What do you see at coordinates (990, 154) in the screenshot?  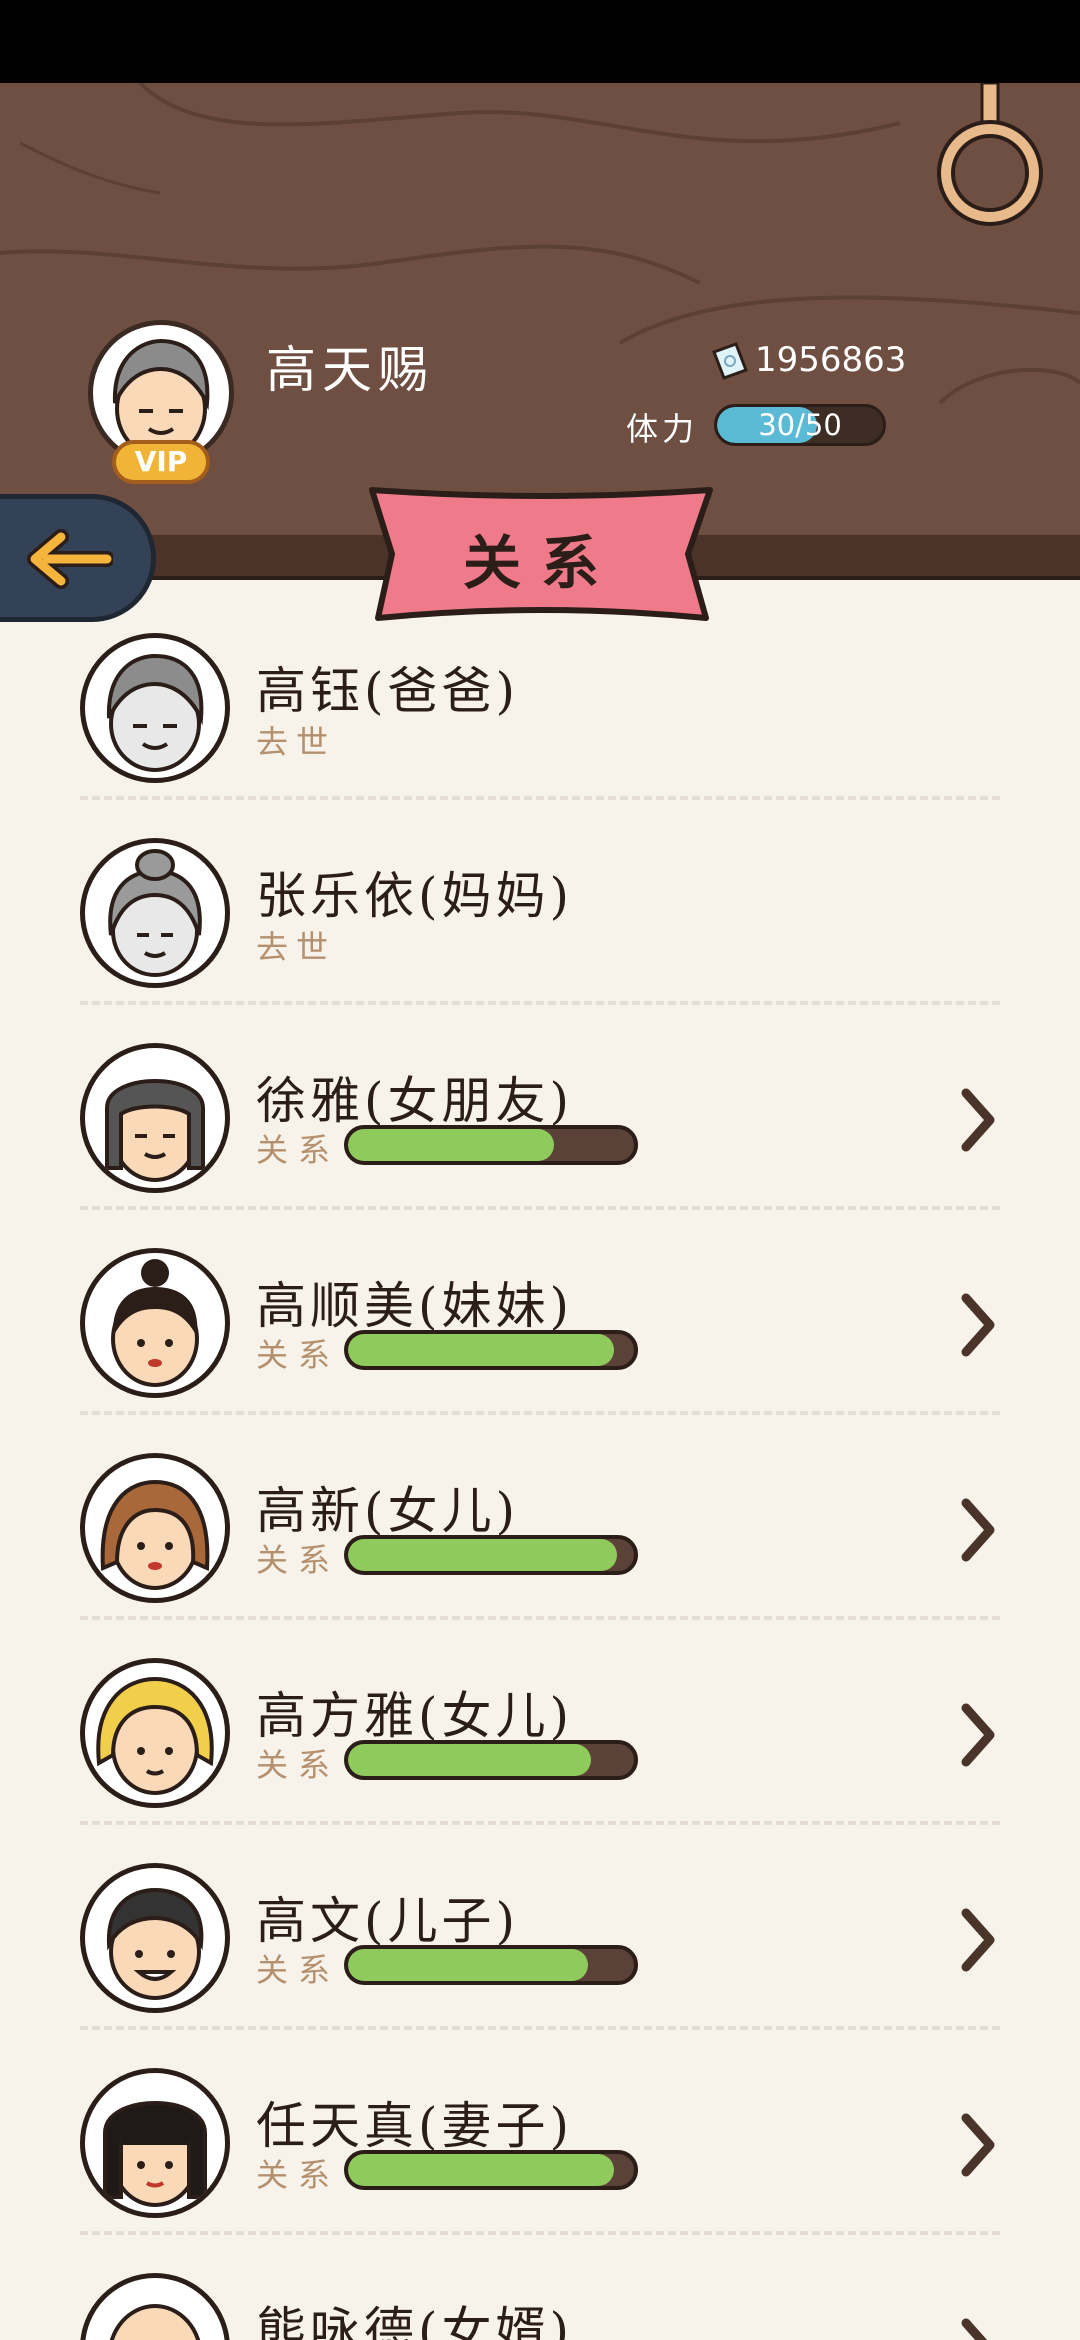 I see `hanging-ring-icon` at bounding box center [990, 154].